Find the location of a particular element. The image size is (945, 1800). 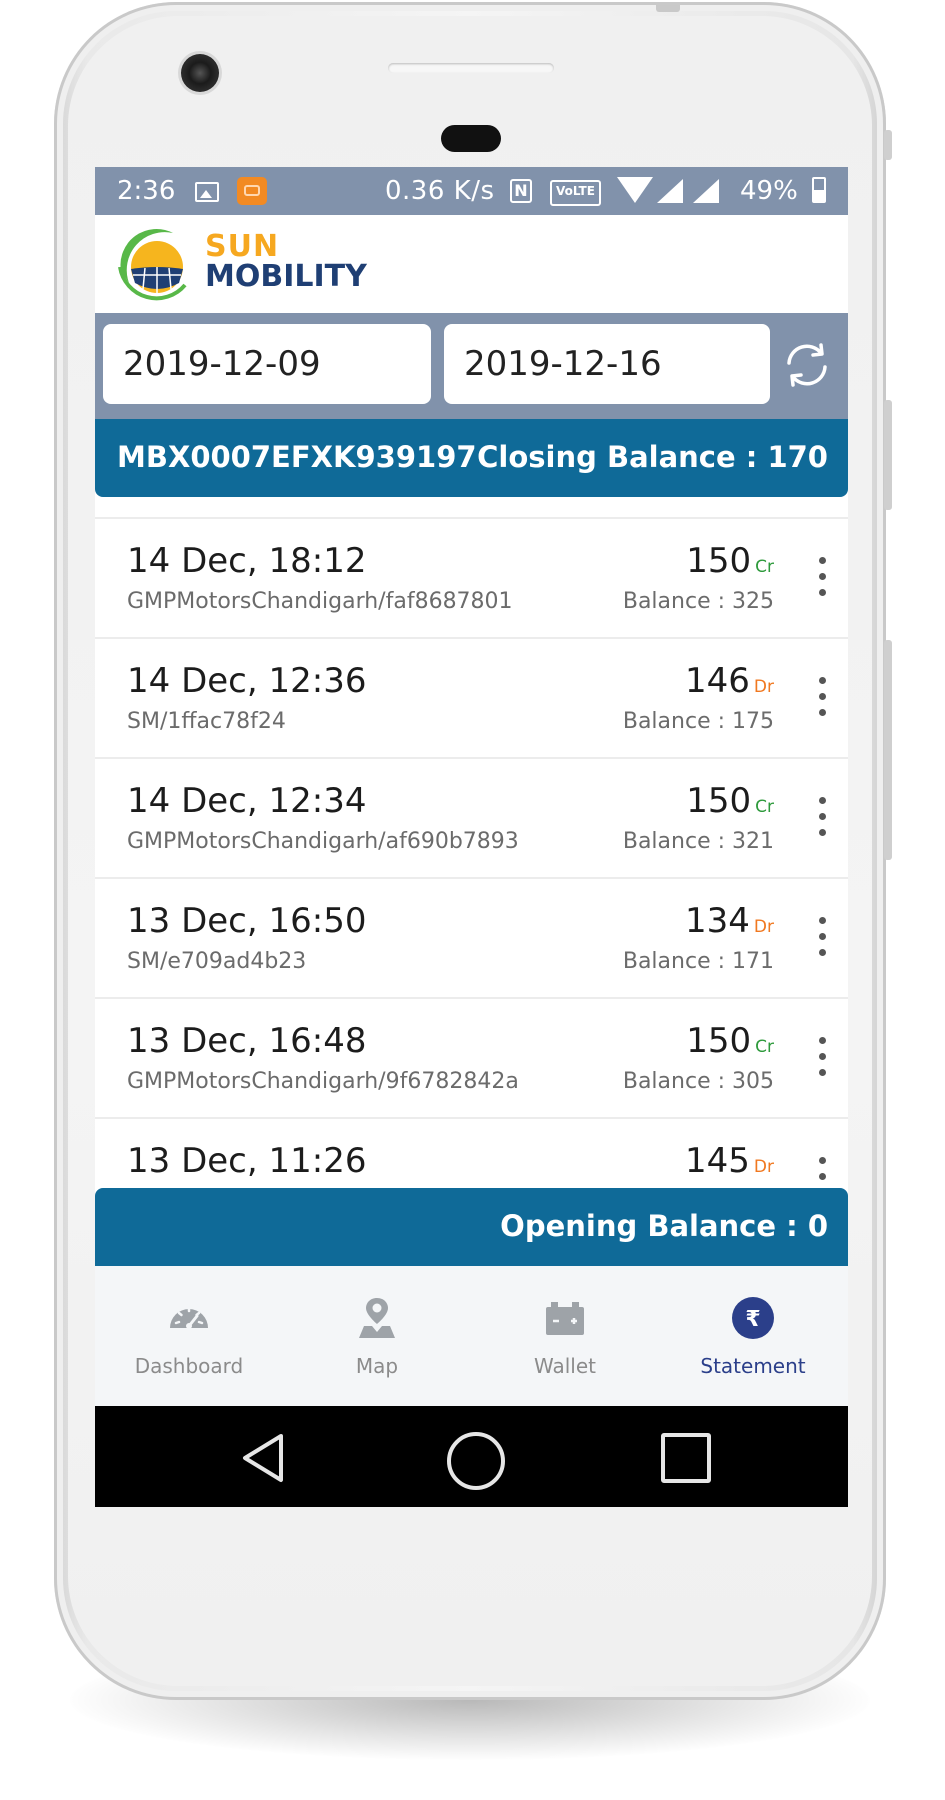

nav-label: Dashboard is located at coordinates (189, 1366).